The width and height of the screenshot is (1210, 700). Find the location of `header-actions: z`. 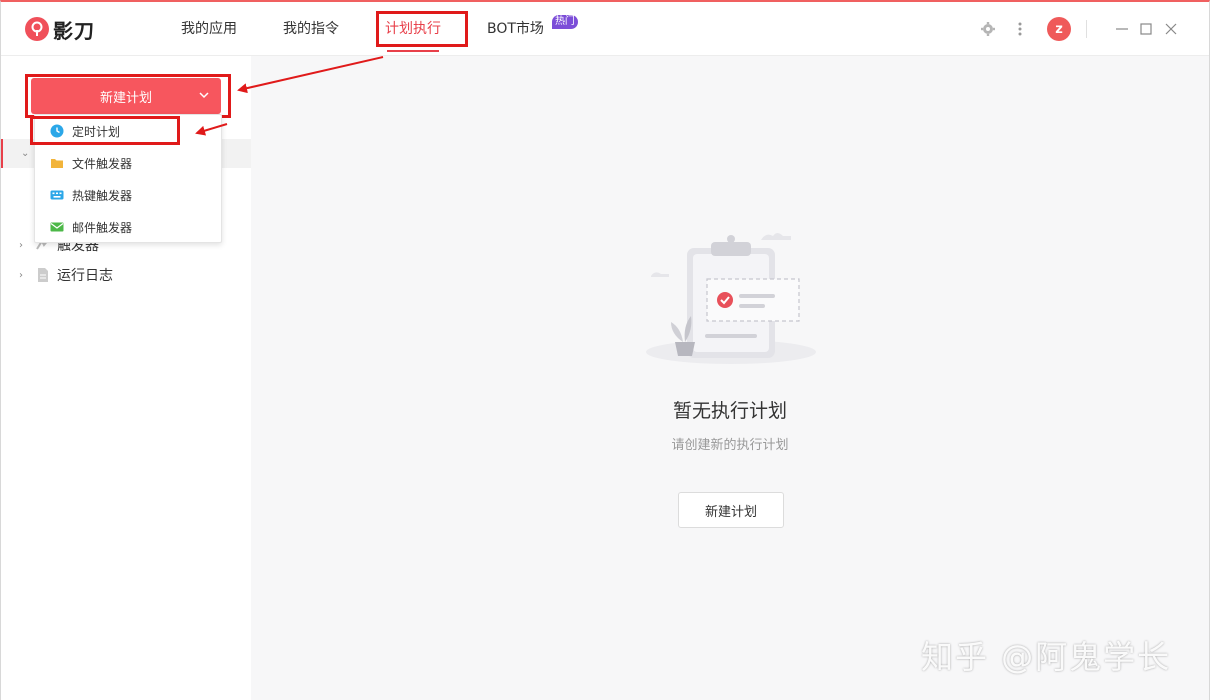

header-actions: z is located at coordinates (1094, 29).